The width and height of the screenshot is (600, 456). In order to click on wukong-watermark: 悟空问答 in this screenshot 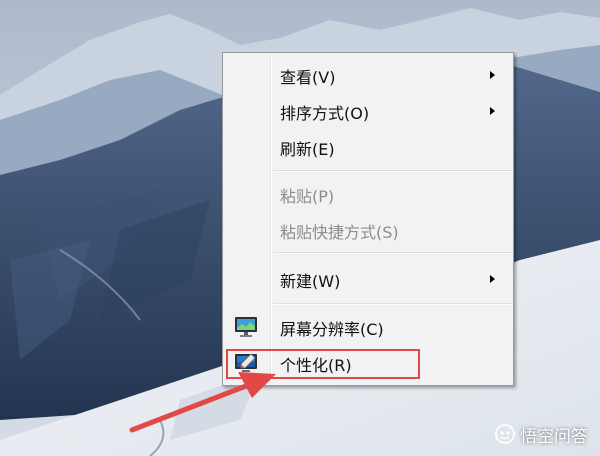, I will do `click(541, 434)`.